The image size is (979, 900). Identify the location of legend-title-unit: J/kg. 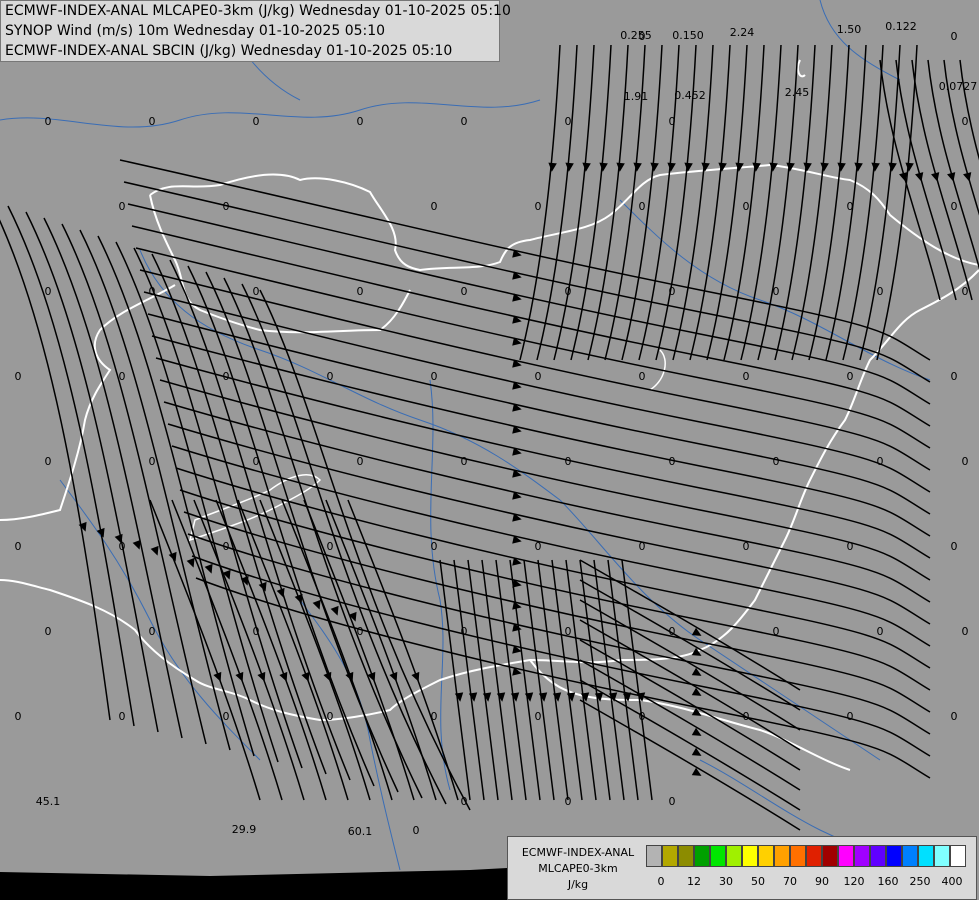
(578, 884).